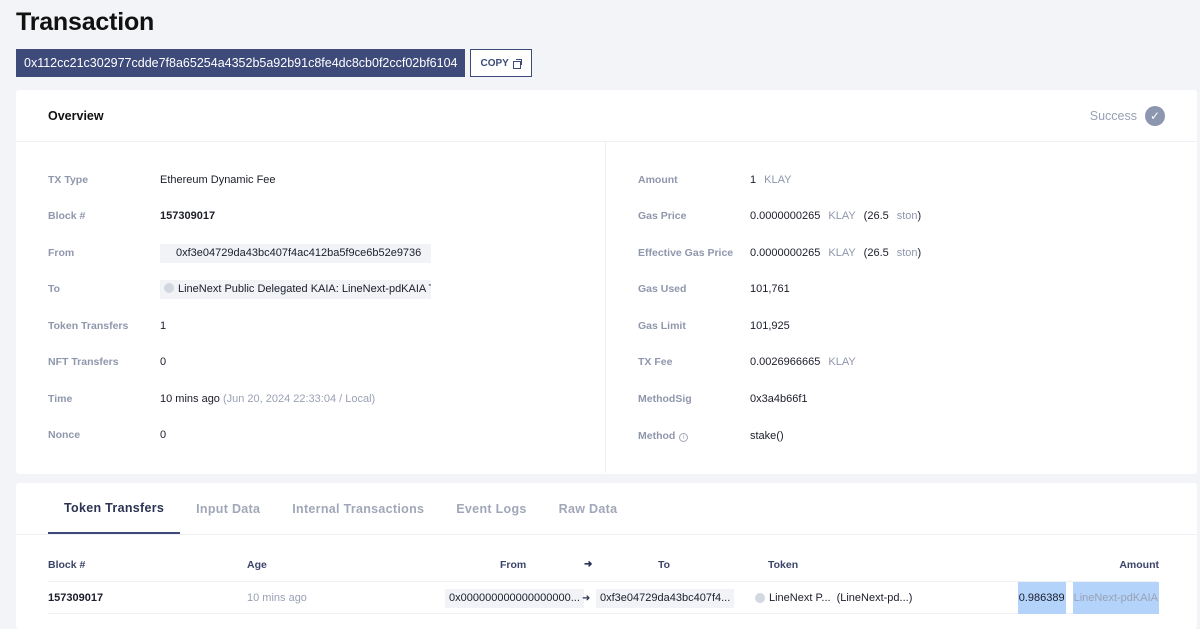  Describe the element at coordinates (658, 180) in the screenshot. I see `field-label: Amount` at that location.